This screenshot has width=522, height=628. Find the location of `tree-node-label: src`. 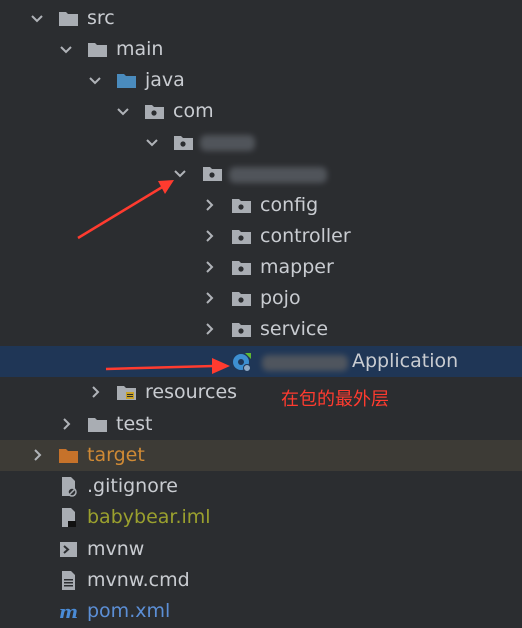

tree-node-label: src is located at coordinates (101, 18).